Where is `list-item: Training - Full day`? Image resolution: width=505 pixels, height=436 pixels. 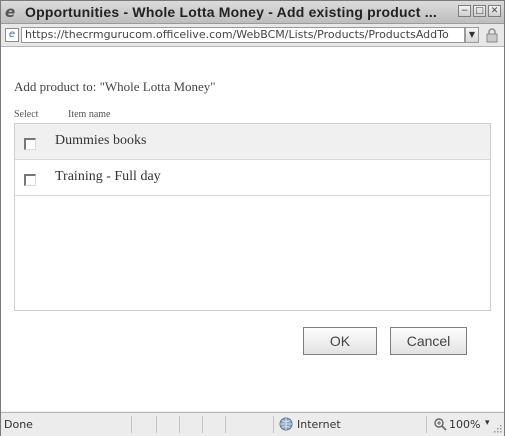 list-item: Training - Full day is located at coordinates (252, 178).